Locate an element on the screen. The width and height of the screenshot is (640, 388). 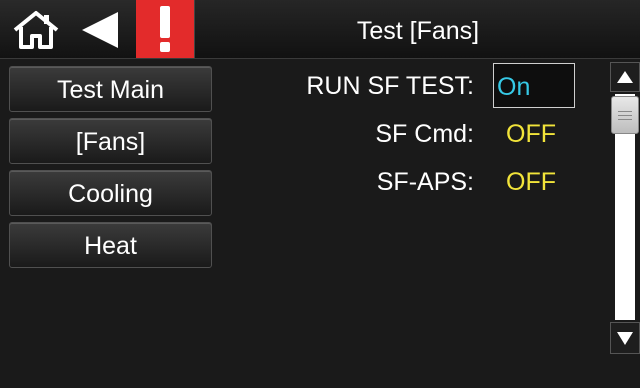
sidebar-item-cooling: Cooling is located at coordinates (110, 193).